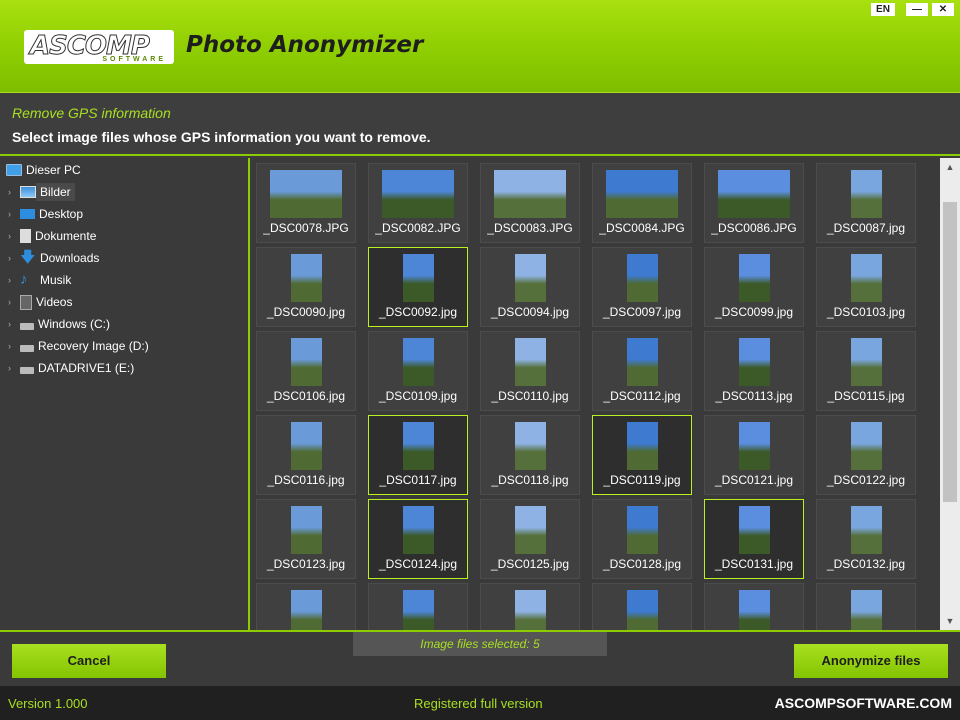  What do you see at coordinates (306, 455) in the screenshot?
I see `image-thumbnail: _DSC0116.jpg` at bounding box center [306, 455].